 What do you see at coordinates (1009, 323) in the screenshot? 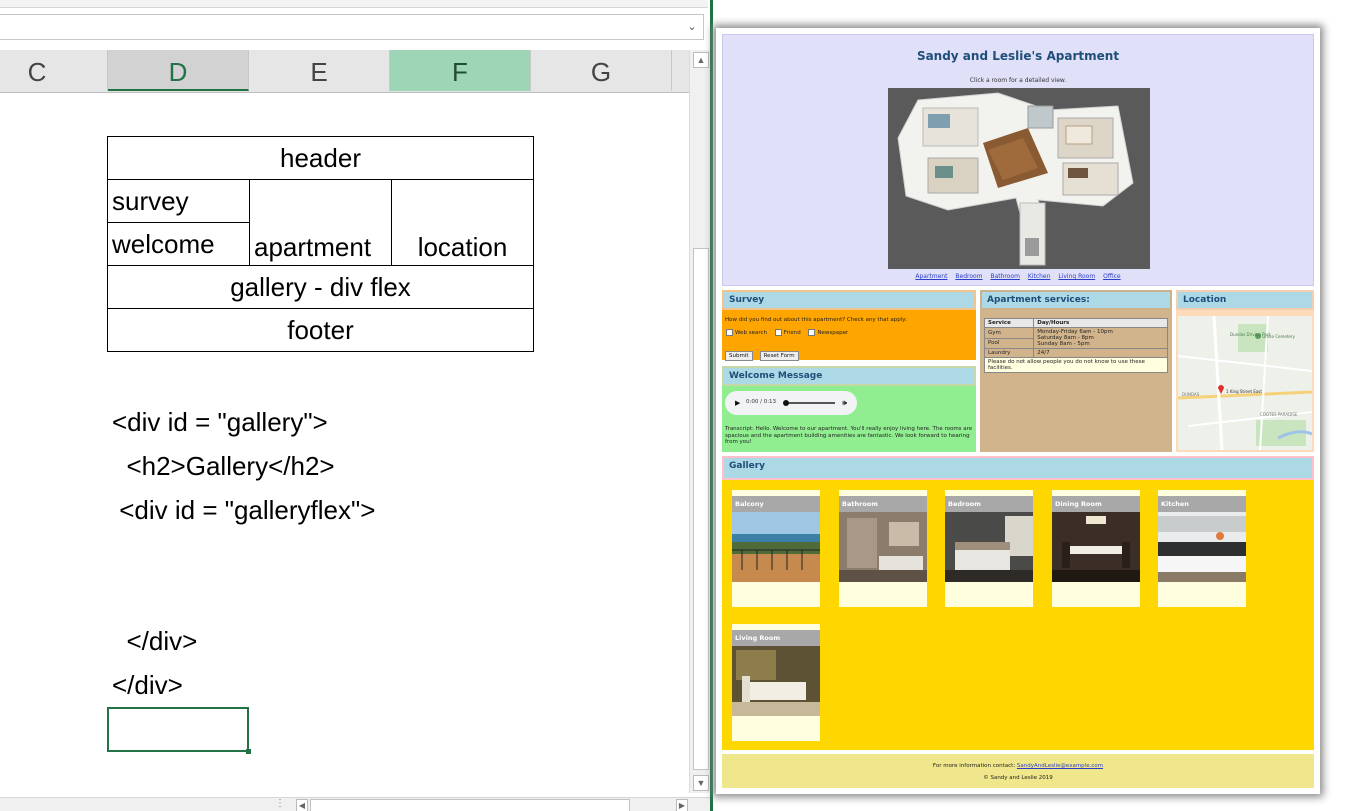
I see `services-col-service: Service` at bounding box center [1009, 323].